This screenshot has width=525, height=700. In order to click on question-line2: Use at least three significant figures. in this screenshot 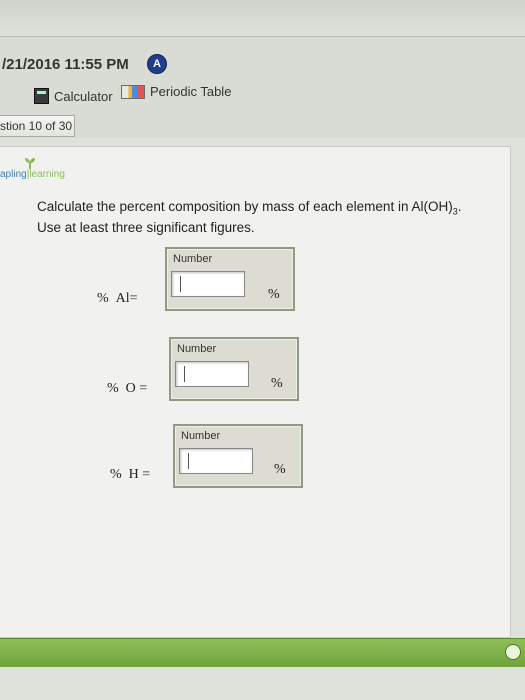, I will do `click(146, 227)`.